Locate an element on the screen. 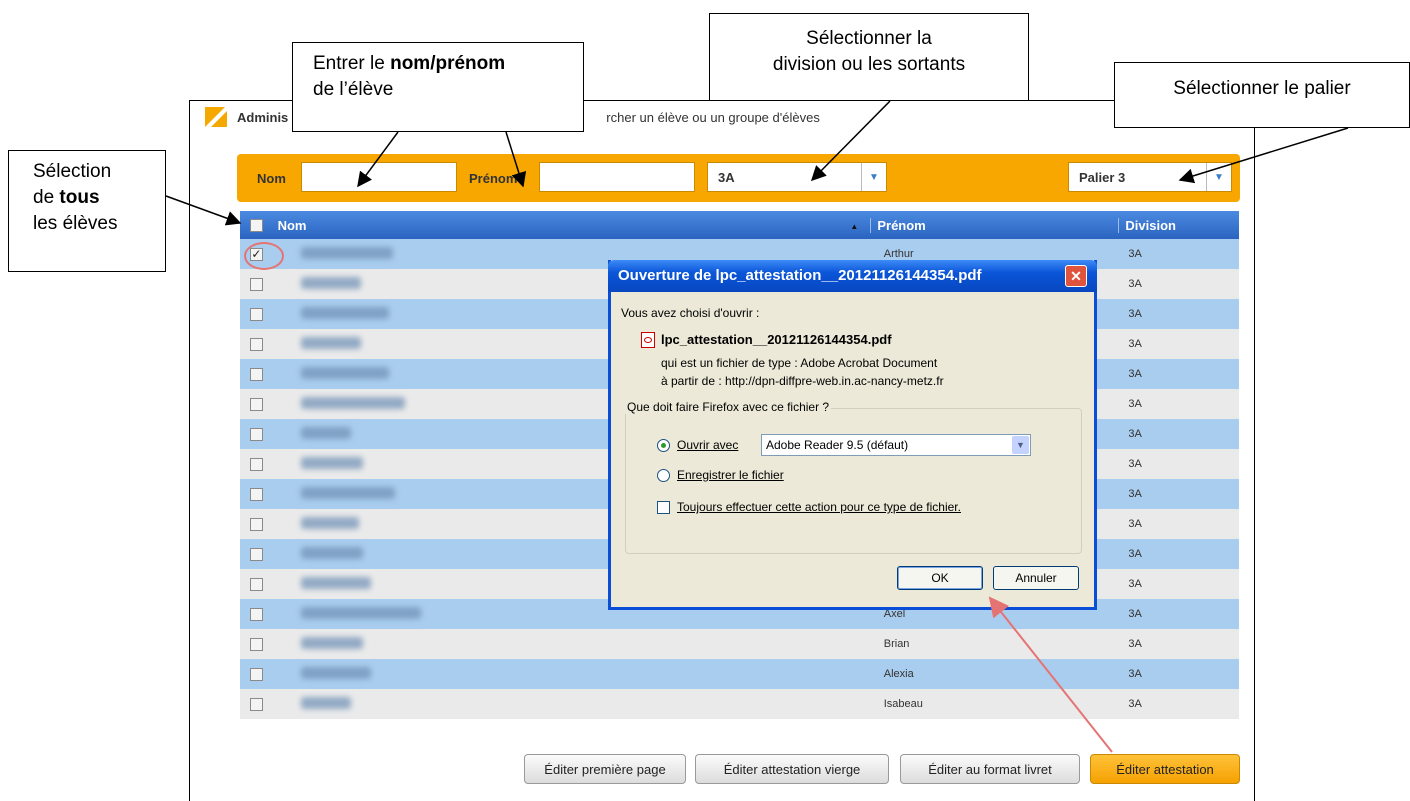 This screenshot has width=1410, height=801. edit-first-page-button: Éditer première page is located at coordinates (605, 769).